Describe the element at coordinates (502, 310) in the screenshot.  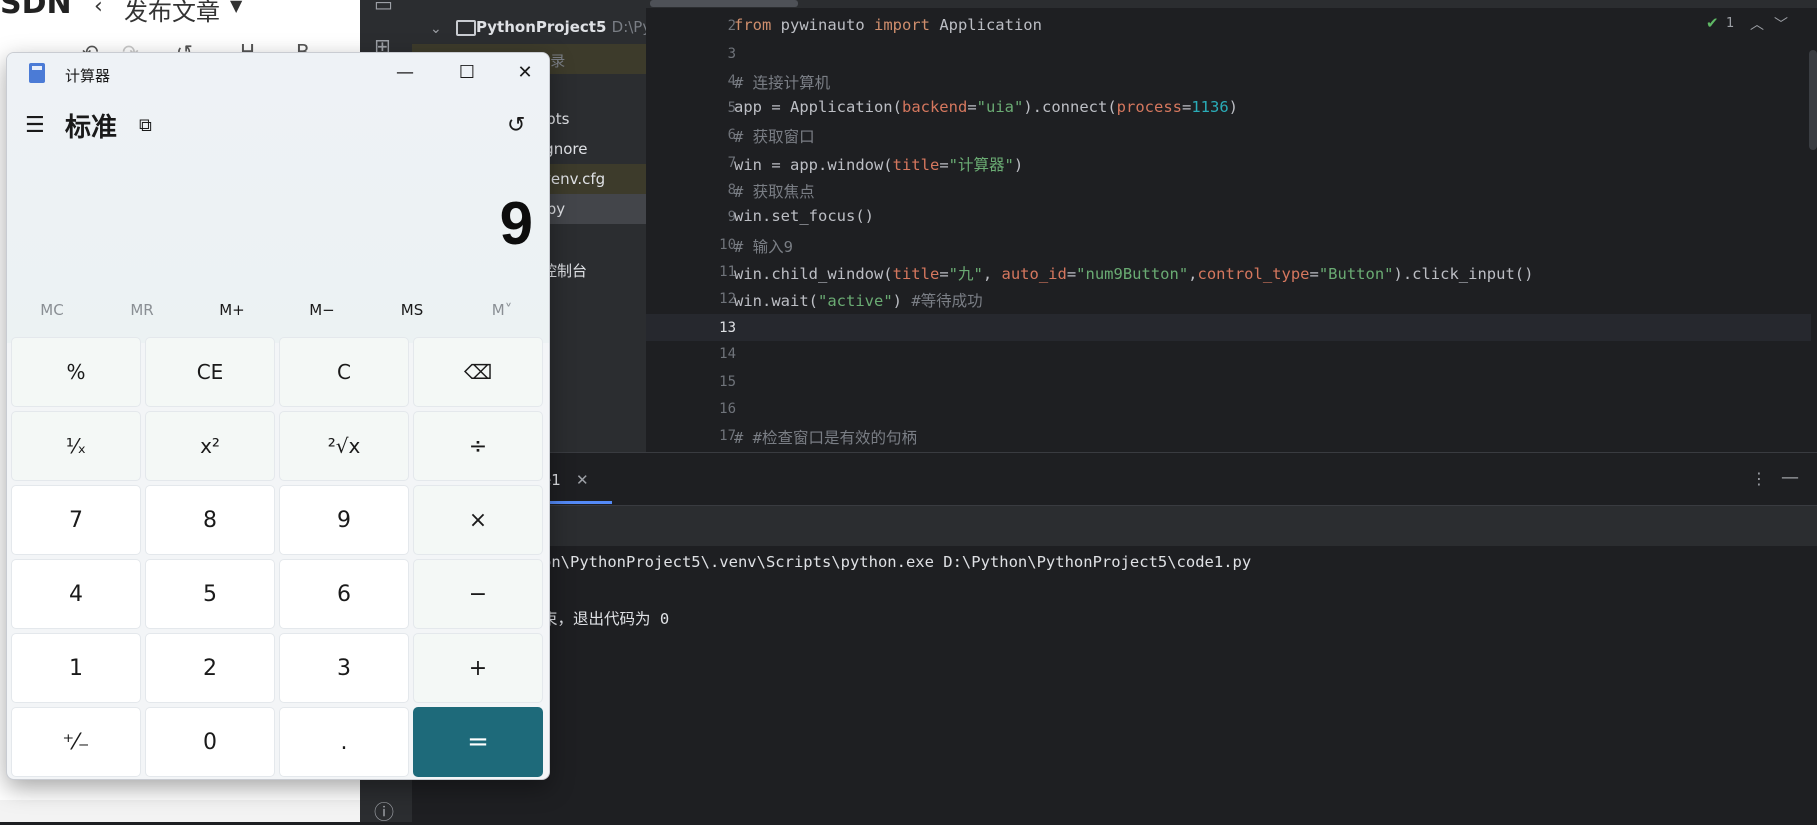
I see `memory-list-button: M˅` at that location.